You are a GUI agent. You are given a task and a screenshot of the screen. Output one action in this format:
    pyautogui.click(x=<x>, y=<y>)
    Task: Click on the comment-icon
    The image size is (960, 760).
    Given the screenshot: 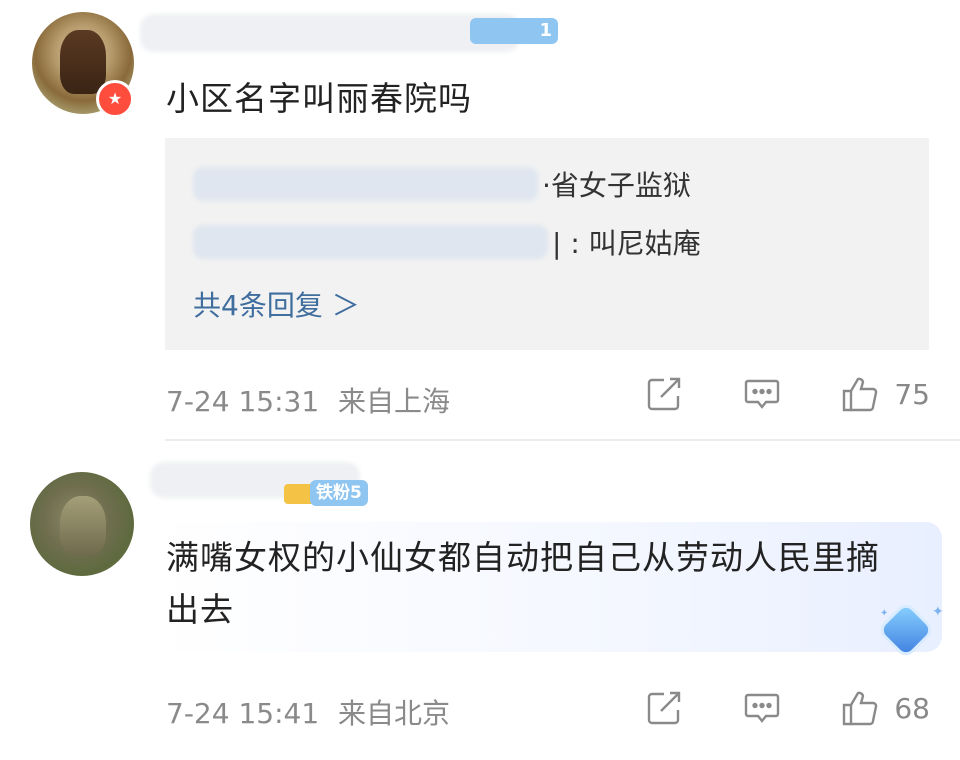 What is the action you would take?
    pyautogui.click(x=762, y=708)
    